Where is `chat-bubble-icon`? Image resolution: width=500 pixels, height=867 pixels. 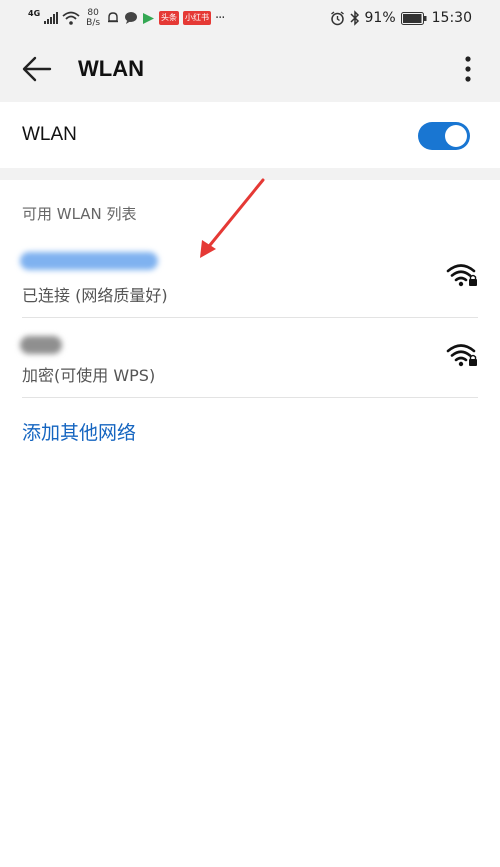 chat-bubble-icon is located at coordinates (131, 18).